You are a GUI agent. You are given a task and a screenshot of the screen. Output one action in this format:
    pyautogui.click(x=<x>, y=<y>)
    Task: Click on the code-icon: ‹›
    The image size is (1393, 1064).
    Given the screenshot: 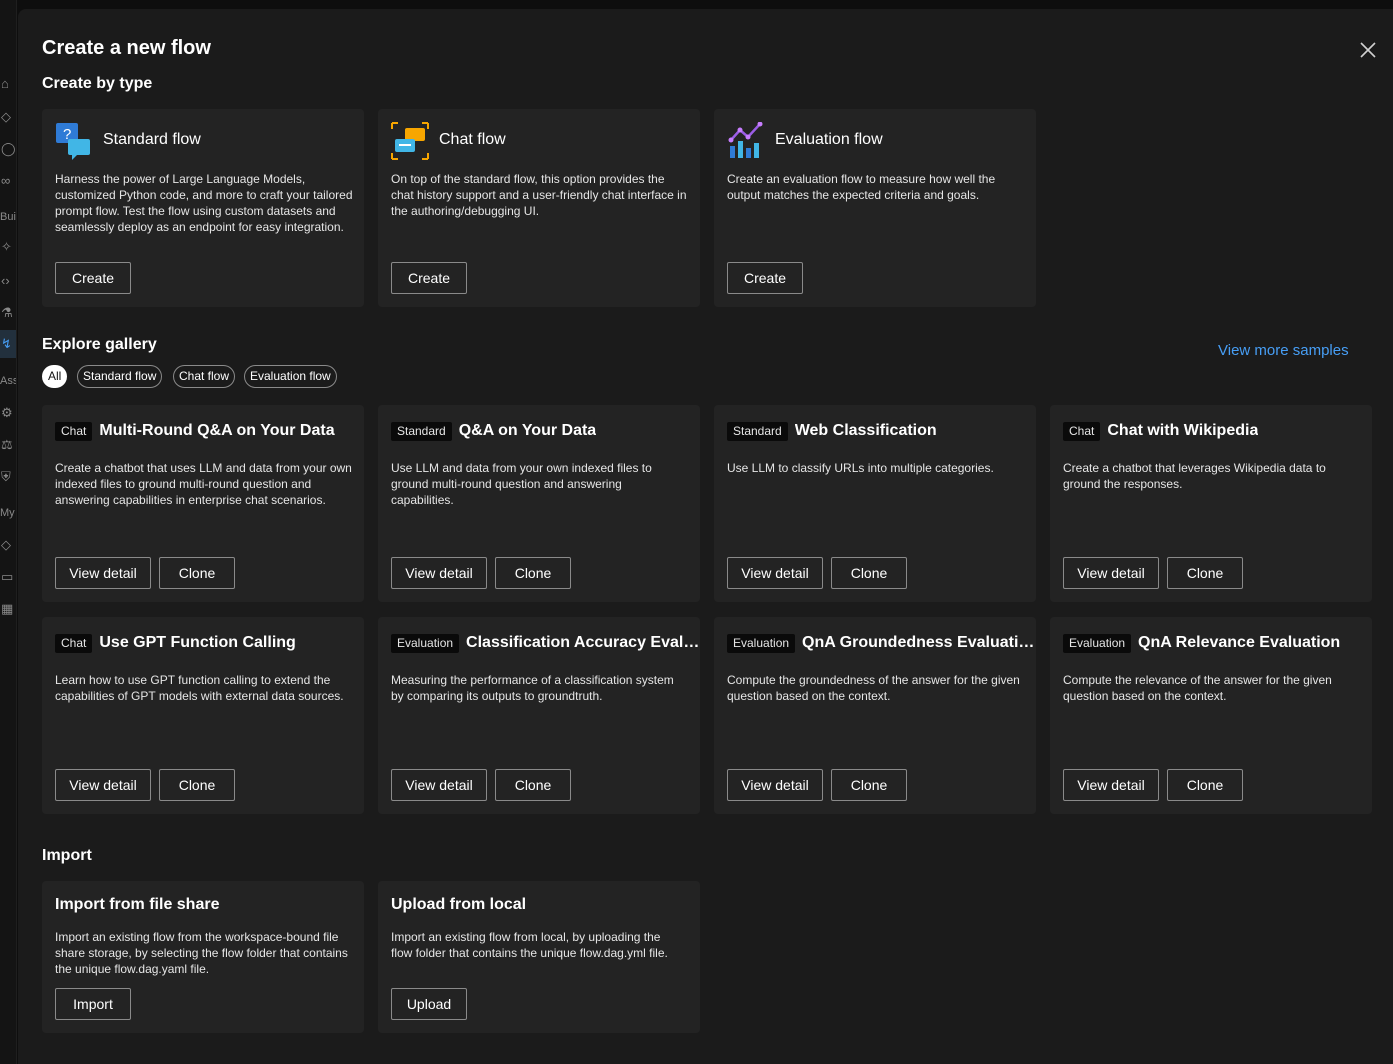 What is the action you would take?
    pyautogui.click(x=5, y=280)
    